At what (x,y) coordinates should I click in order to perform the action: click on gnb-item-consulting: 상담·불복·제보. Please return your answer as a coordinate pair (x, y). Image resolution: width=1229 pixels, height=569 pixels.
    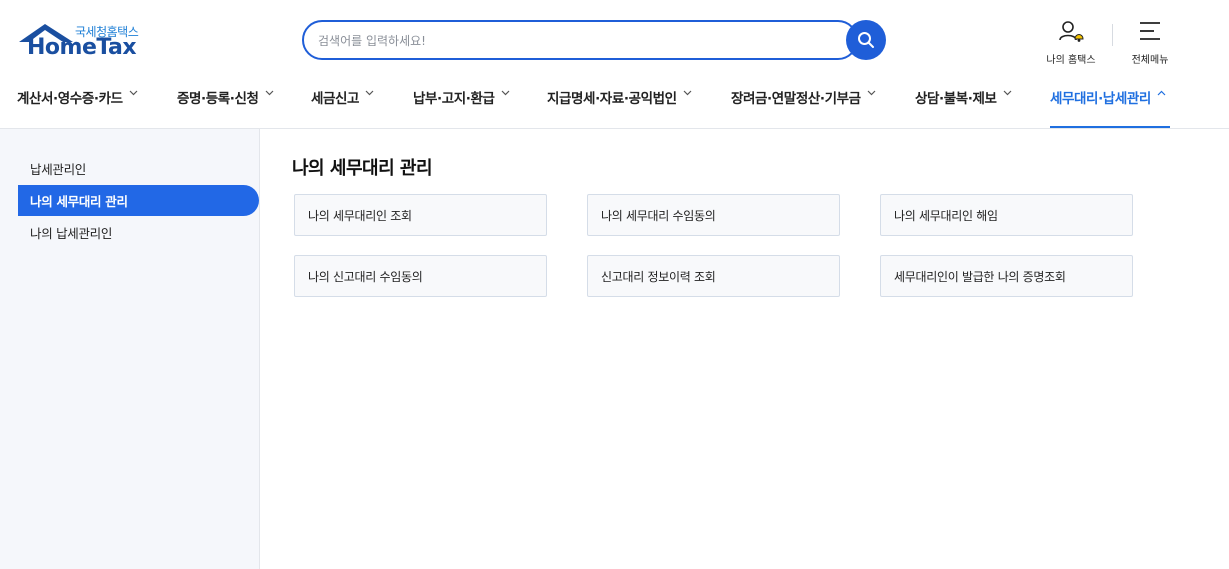
    Looking at the image, I should click on (963, 102).